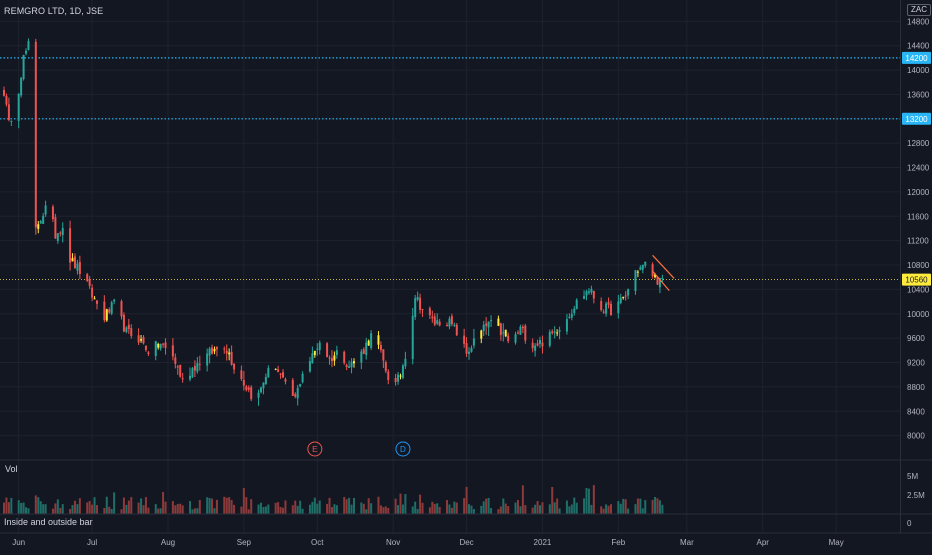  What do you see at coordinates (918, 70) in the screenshot?
I see `price-tick-label: 14000` at bounding box center [918, 70].